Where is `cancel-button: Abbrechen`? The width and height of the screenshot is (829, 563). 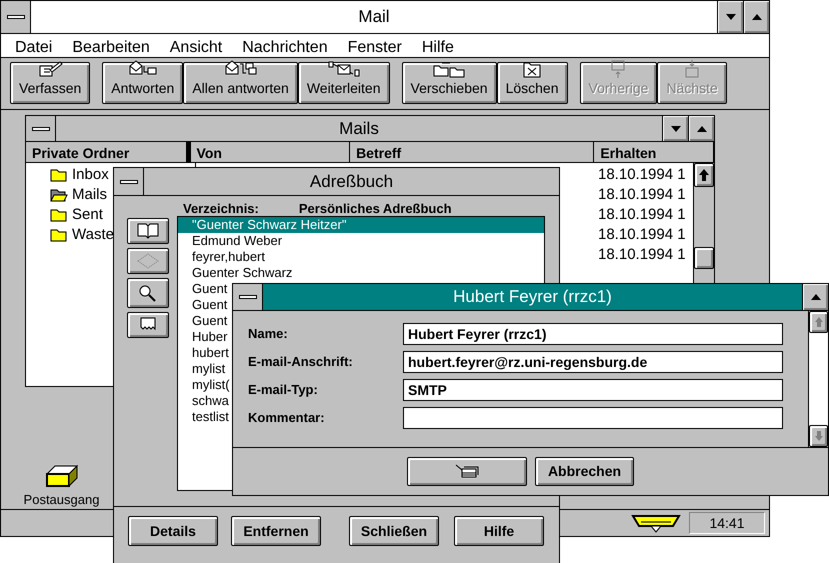
cancel-button: Abbrechen is located at coordinates (584, 471).